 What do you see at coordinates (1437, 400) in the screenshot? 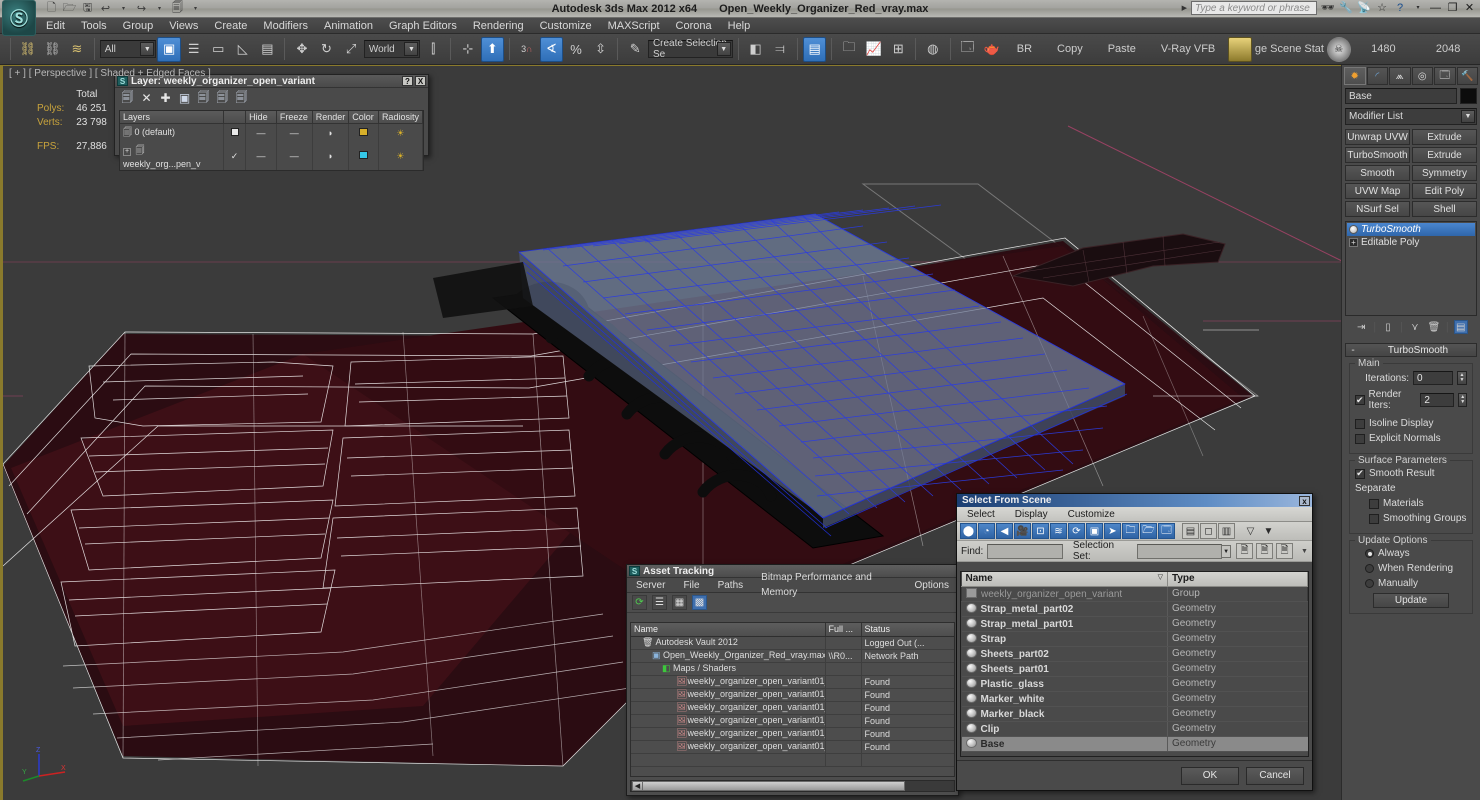
I see `render-iters-input: 2` at bounding box center [1437, 400].